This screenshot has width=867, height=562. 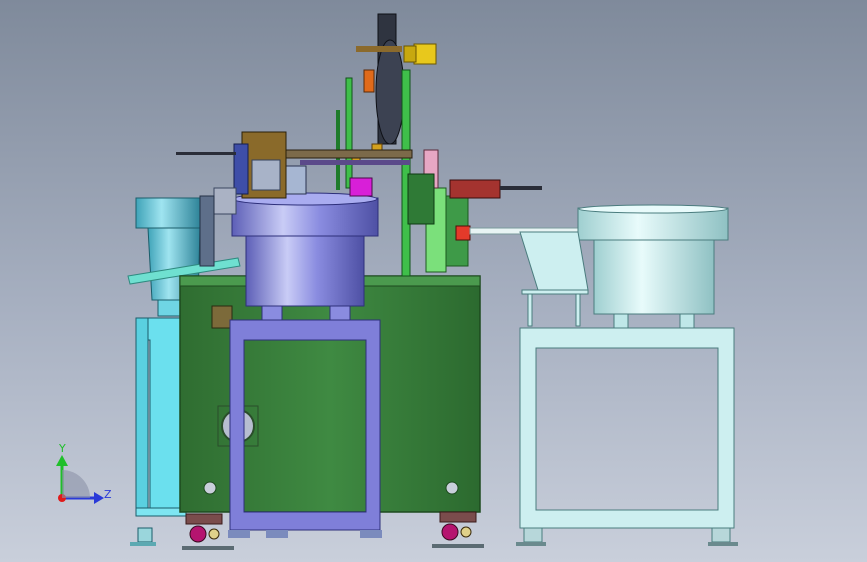 I want to click on y-axis-label: Y, so click(x=62, y=448).